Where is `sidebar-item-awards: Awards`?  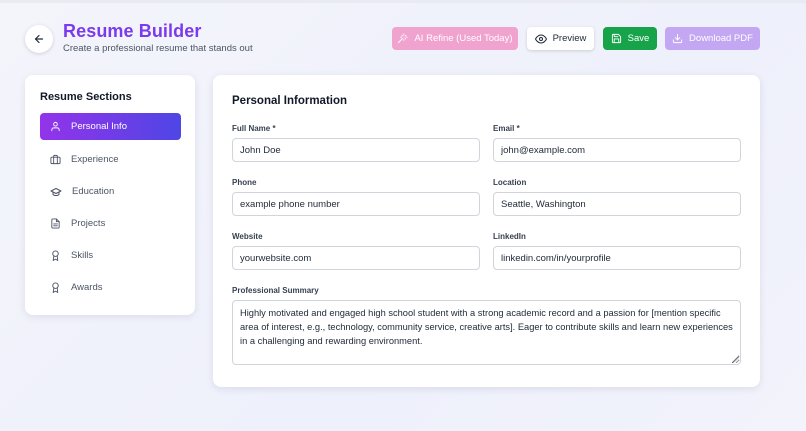
sidebar-item-awards: Awards is located at coordinates (110, 287).